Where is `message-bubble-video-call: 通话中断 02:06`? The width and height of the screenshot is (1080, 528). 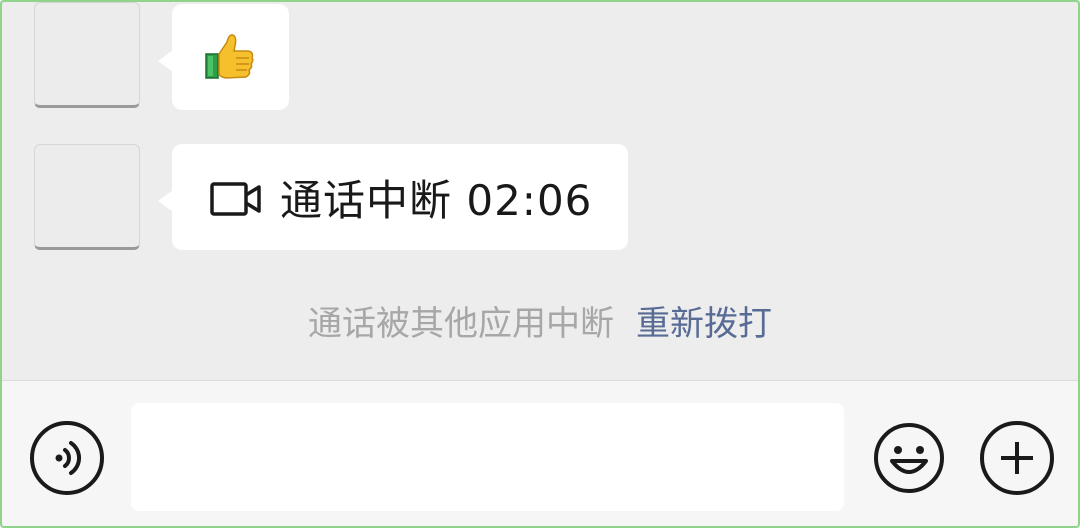 message-bubble-video-call: 通话中断 02:06 is located at coordinates (393, 197).